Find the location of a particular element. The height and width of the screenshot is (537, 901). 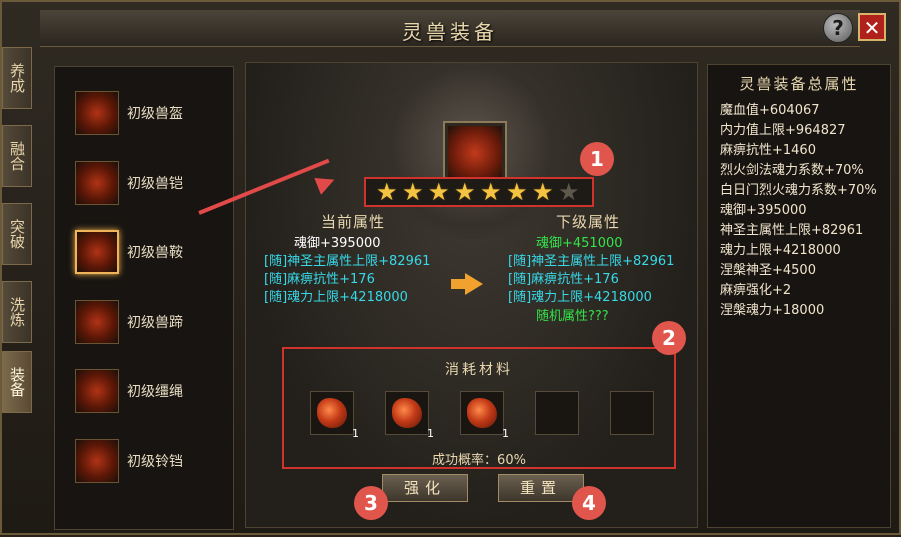

annotation-badge-3: 3 is located at coordinates (371, 503).